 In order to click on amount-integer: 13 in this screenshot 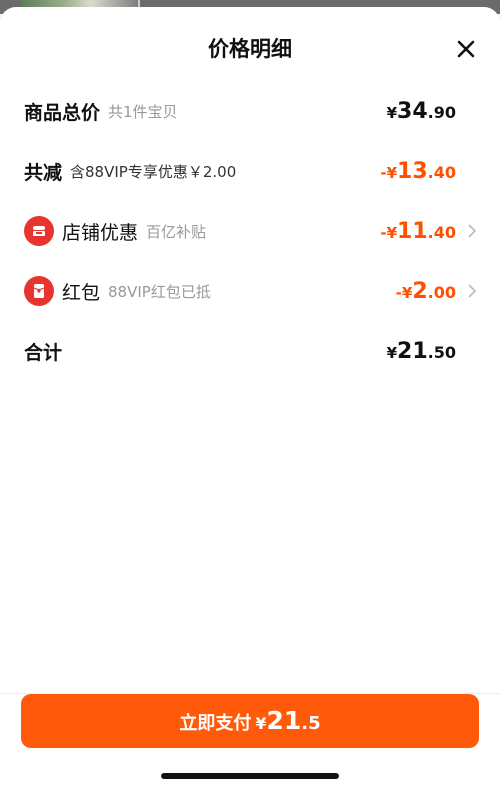, I will do `click(412, 171)`.